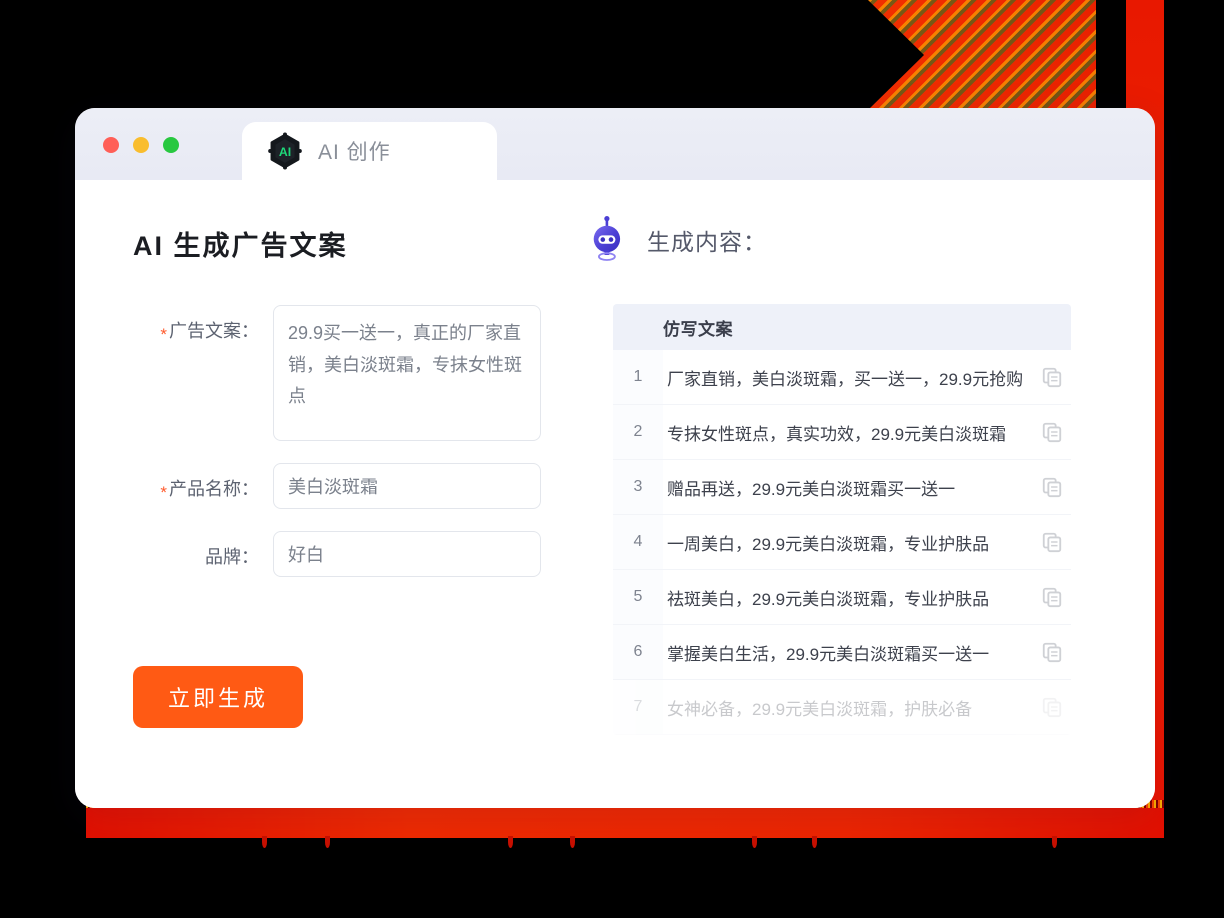 This screenshot has width=1224, height=918. I want to click on field-label-brand: 品牌：, so click(232, 557).